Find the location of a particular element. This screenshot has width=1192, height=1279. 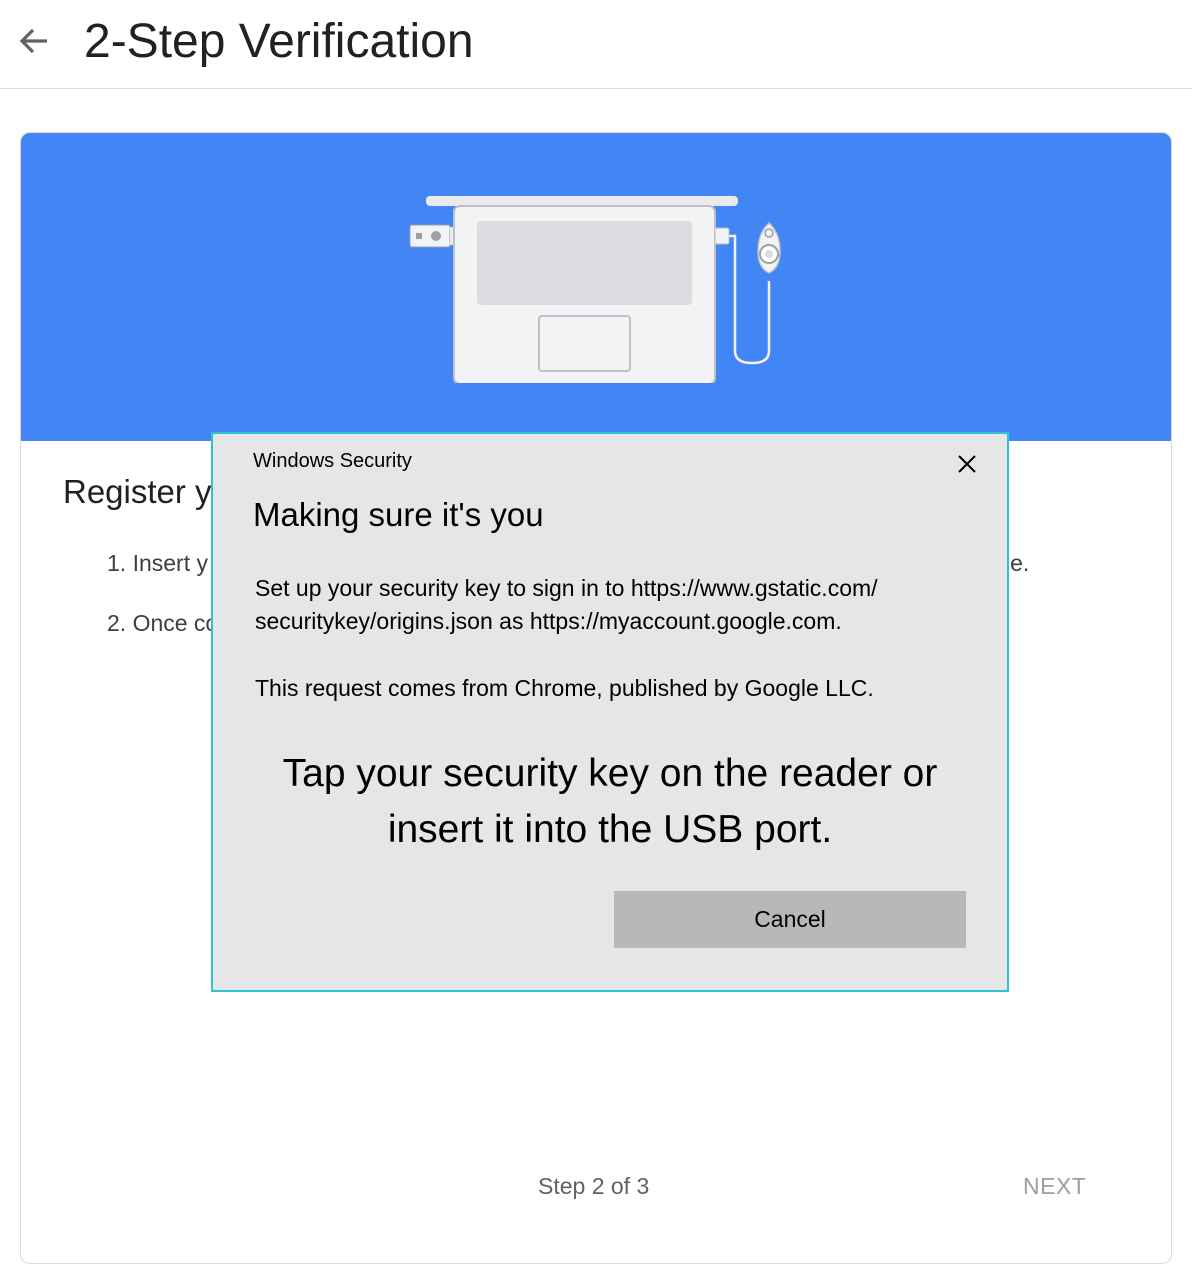

dialog-title: Making sure it's you is located at coordinates (398, 514).